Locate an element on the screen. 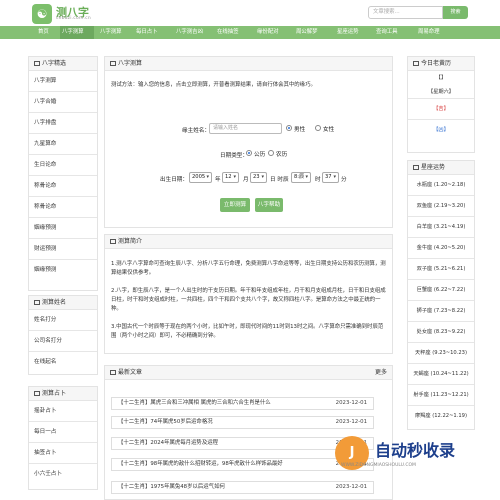 The image size is (500, 500). nav-luck: 八字测吉凶 is located at coordinates (189, 32).